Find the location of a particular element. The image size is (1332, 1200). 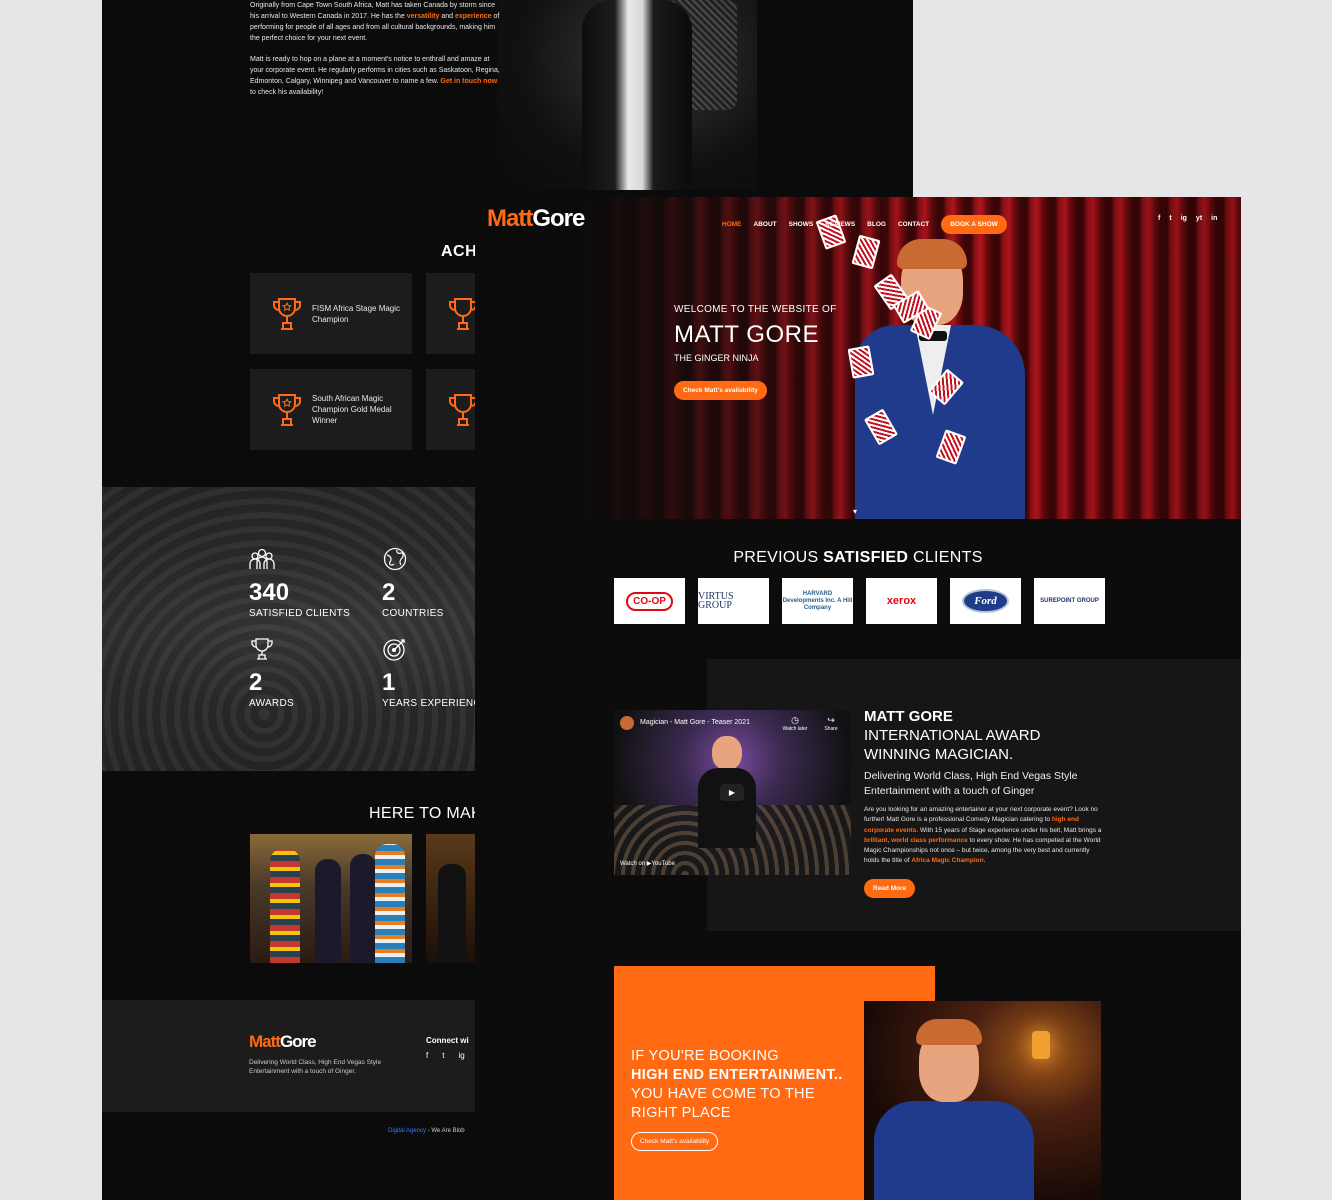

stat-experience: 1 YEARS EXPERIENC is located at coordinates (431, 673).